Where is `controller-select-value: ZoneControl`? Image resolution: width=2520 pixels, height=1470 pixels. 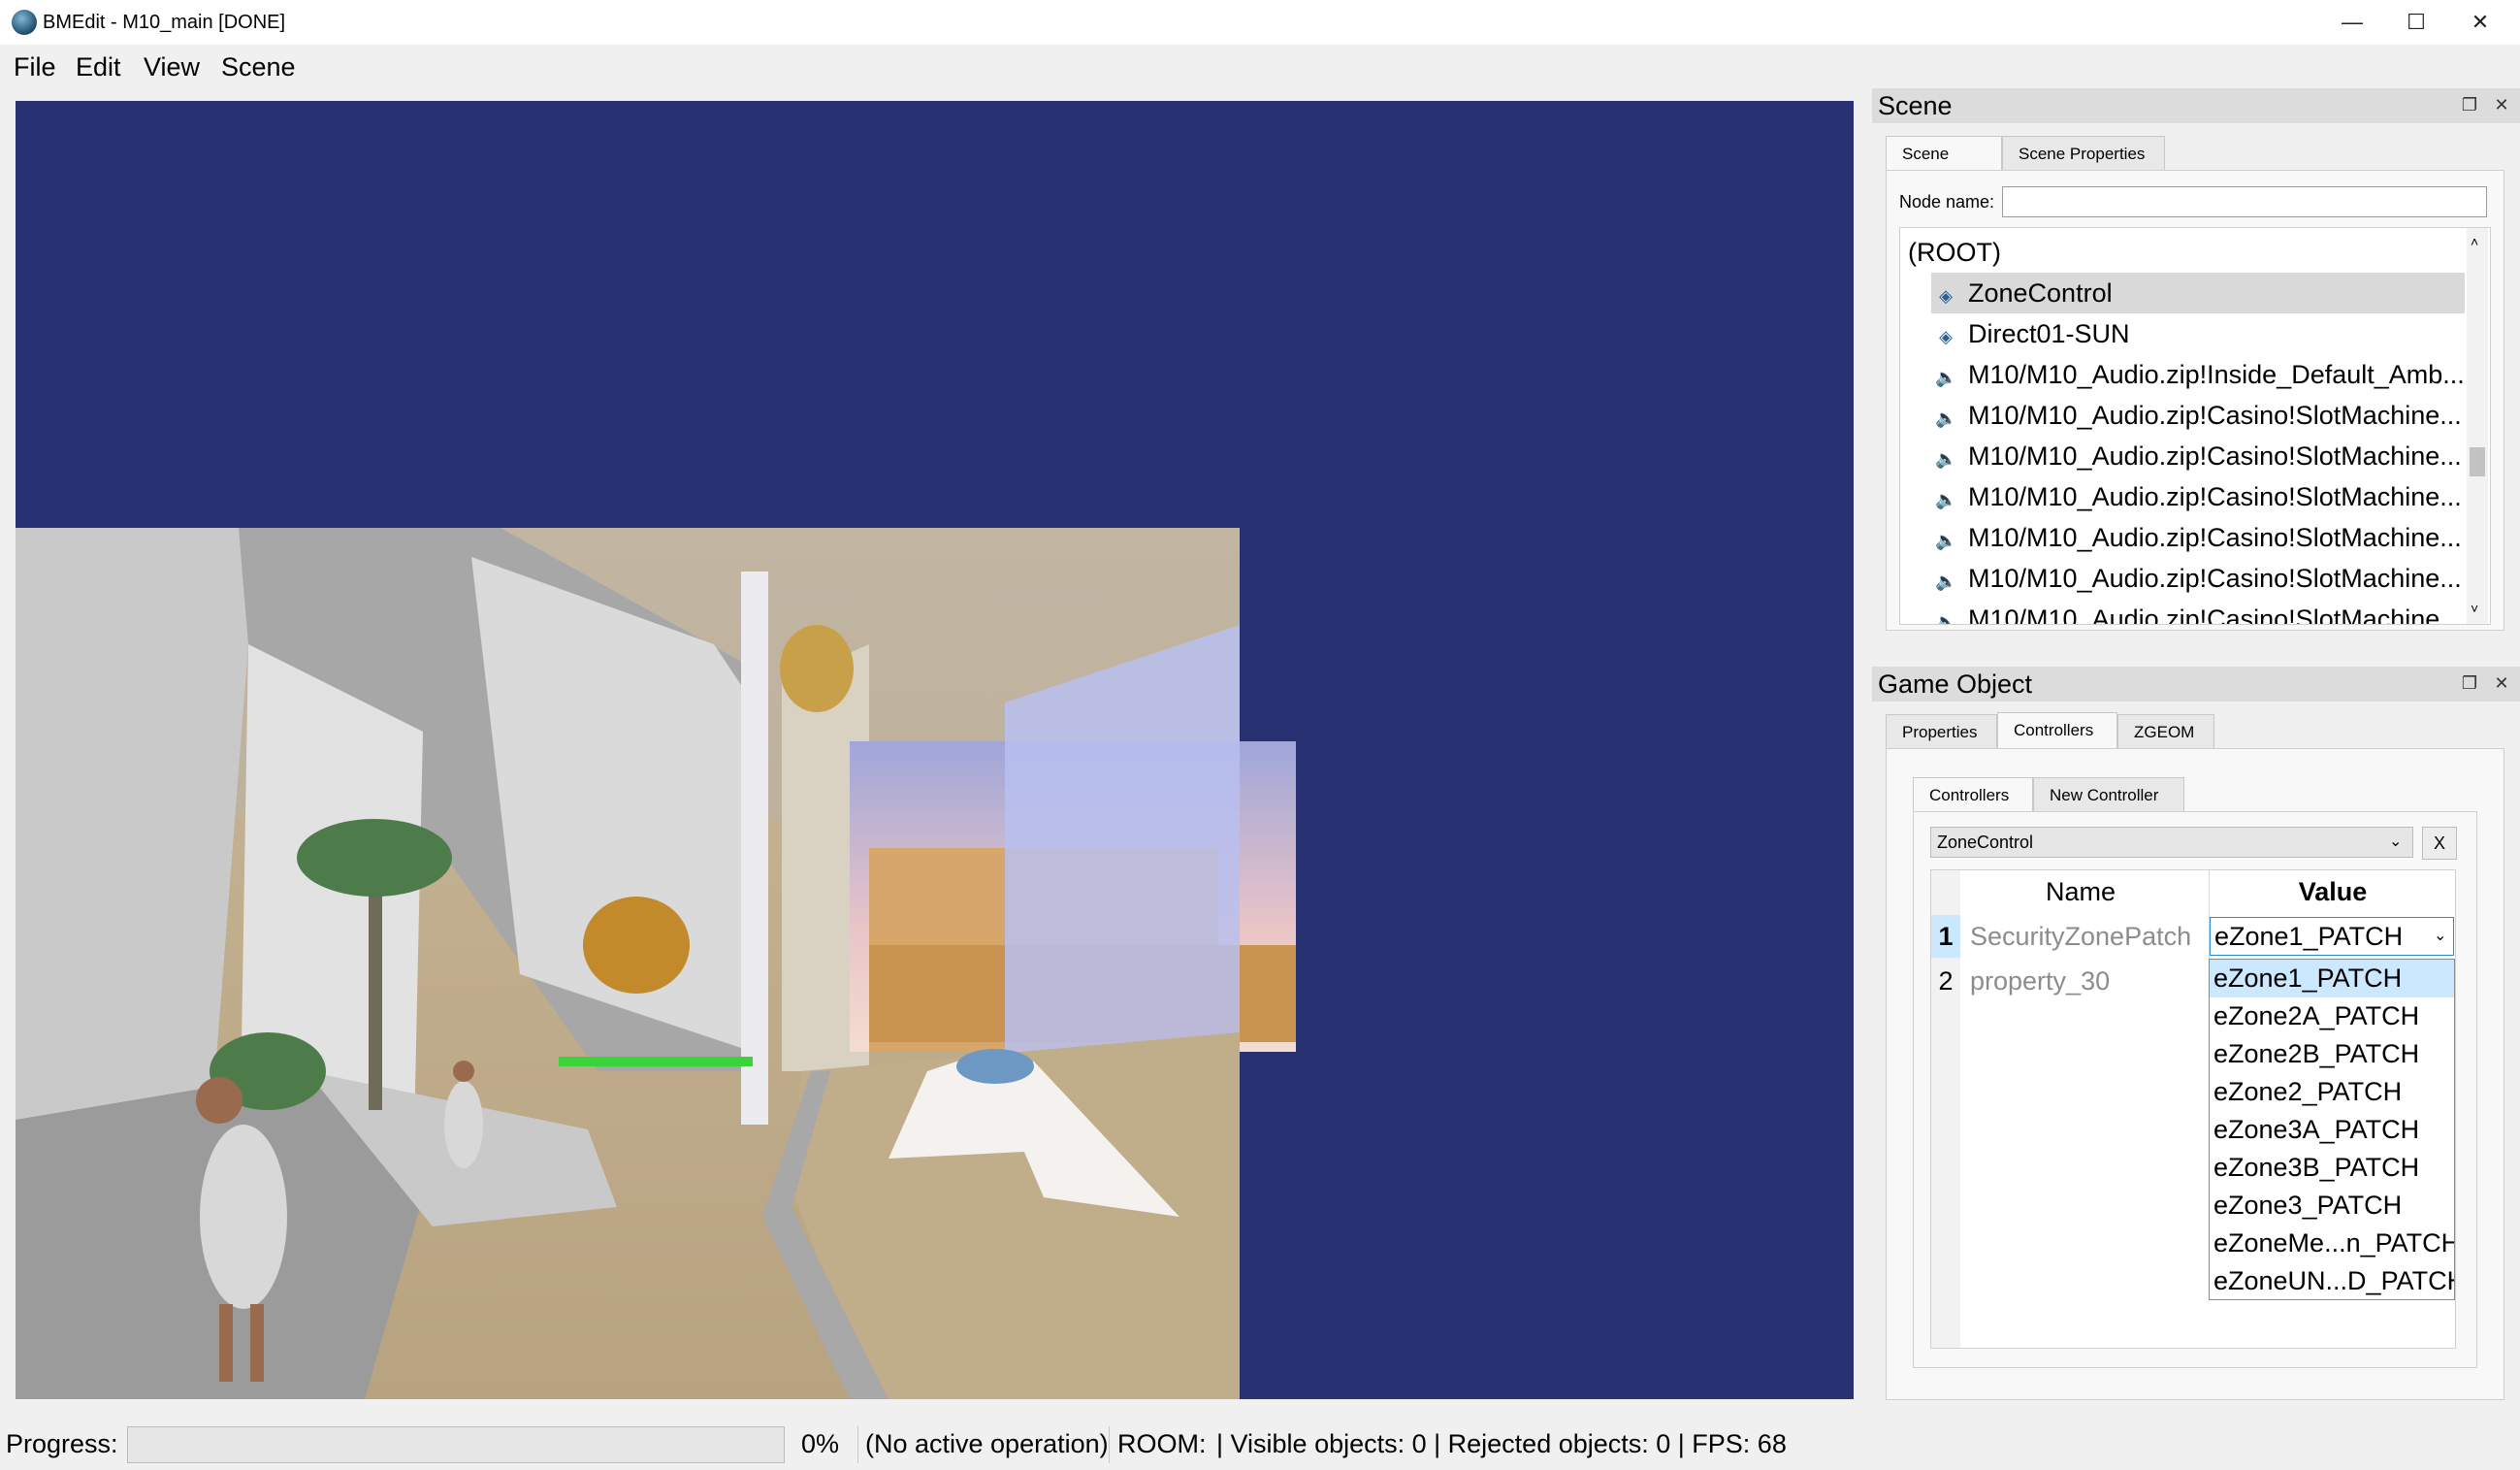
controller-select-value: ZoneControl is located at coordinates (1985, 842).